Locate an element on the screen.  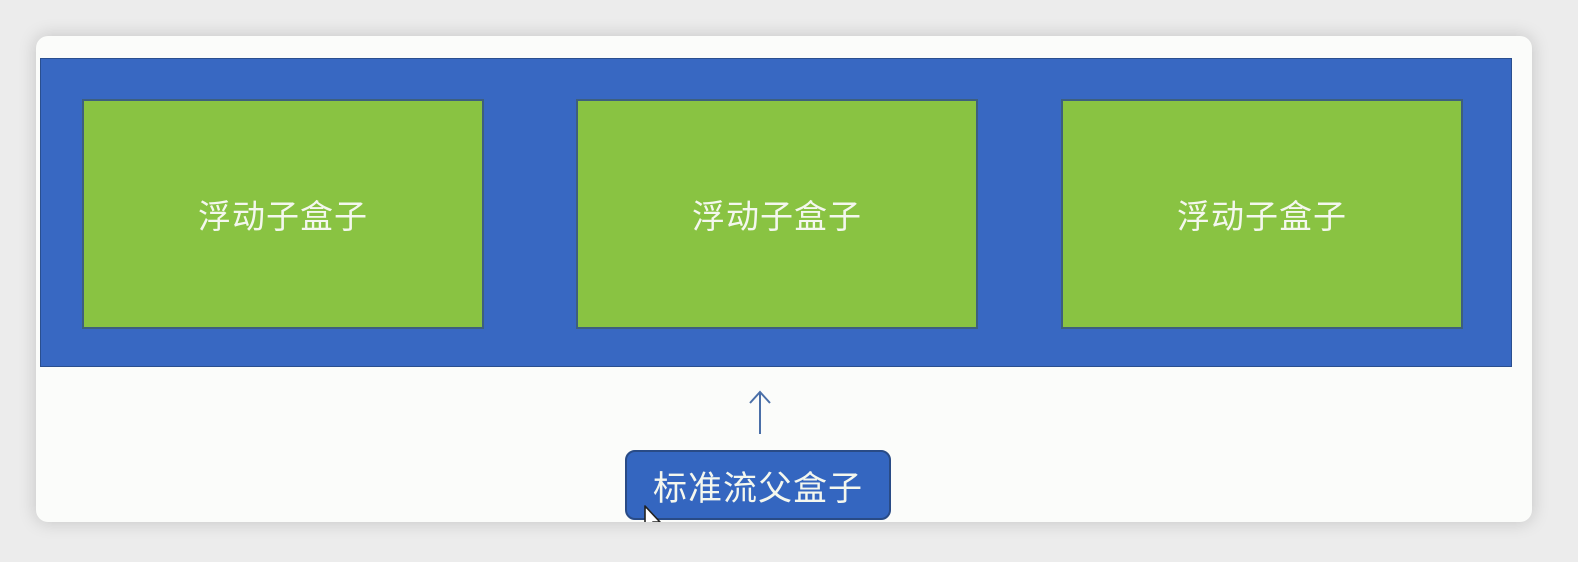
float-child-box-1: 浮动子盒子 is located at coordinates (283, 214).